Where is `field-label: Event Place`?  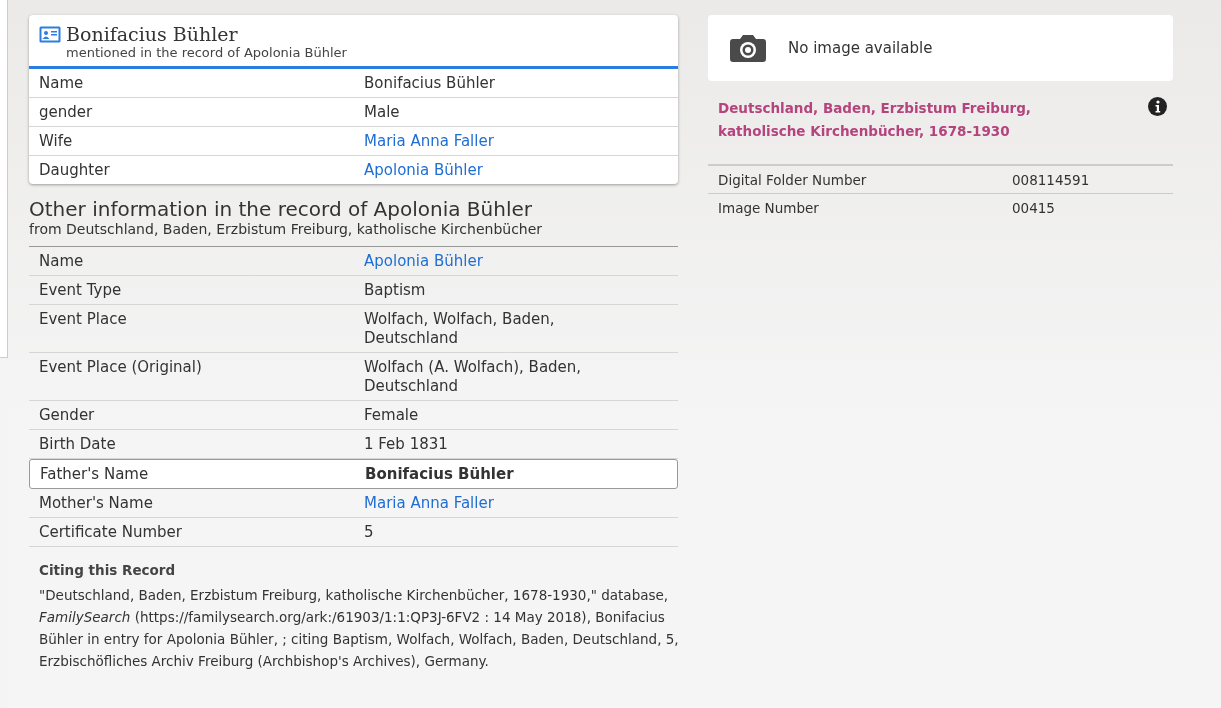
field-label: Event Place is located at coordinates (83, 320).